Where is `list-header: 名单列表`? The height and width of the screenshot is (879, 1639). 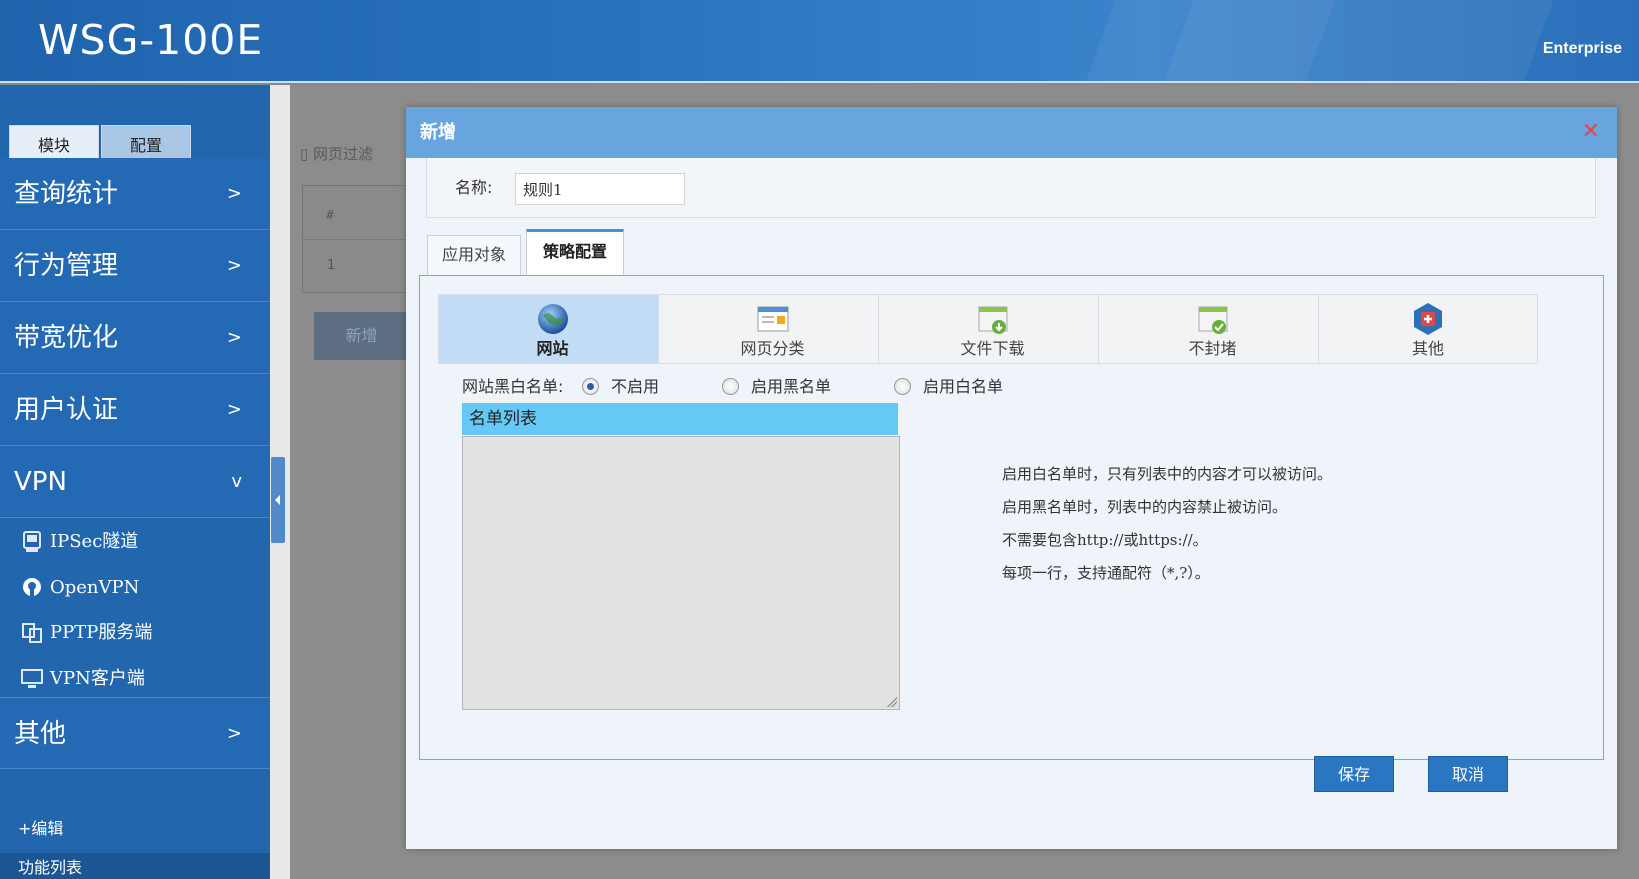
list-header: 名单列表 is located at coordinates (680, 419).